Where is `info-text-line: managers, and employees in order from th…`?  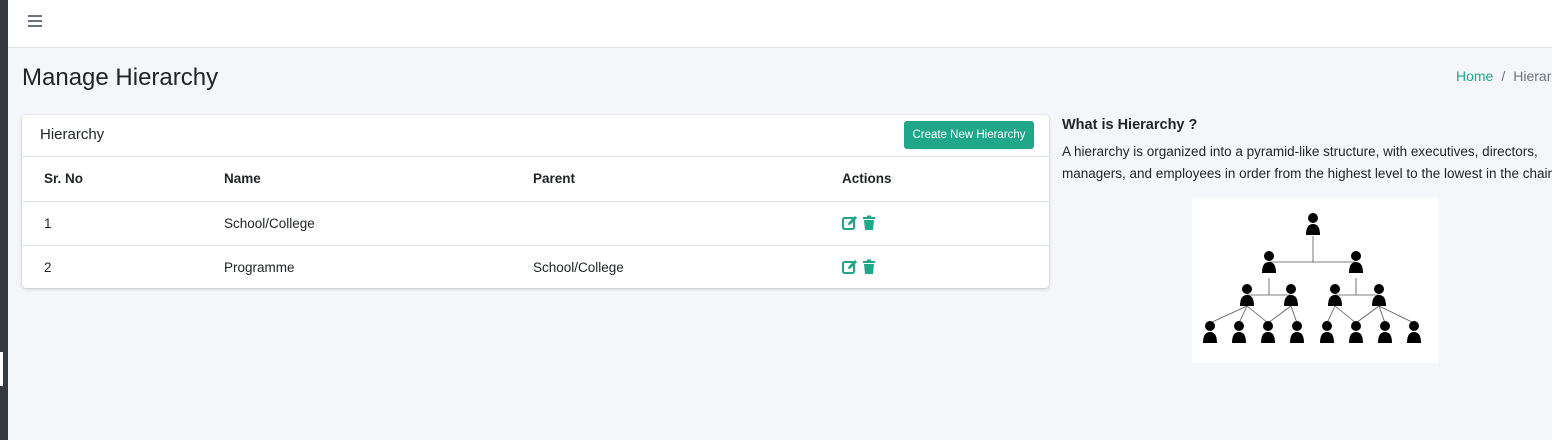 info-text-line: managers, and employees in order from th… is located at coordinates (1307, 173).